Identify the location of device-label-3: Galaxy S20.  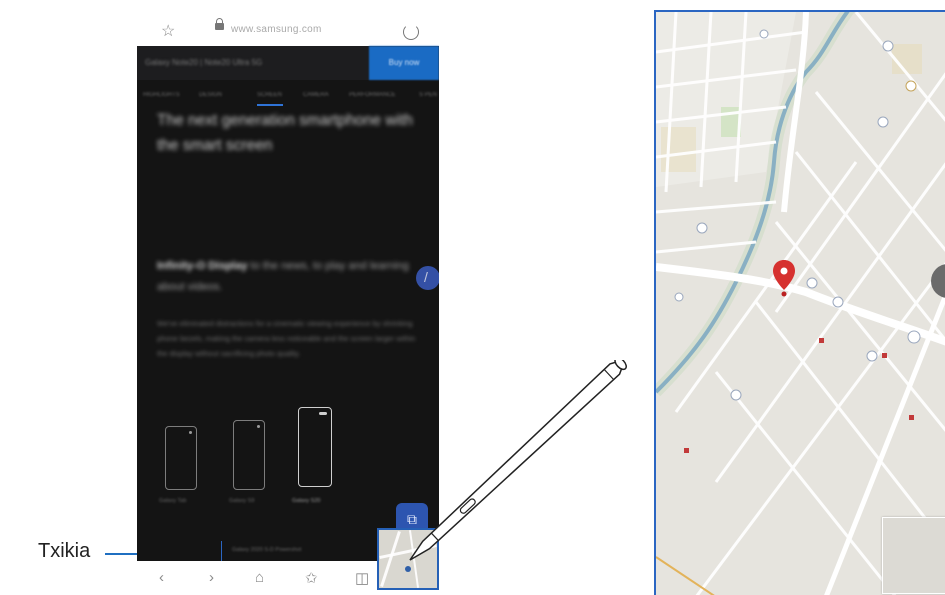
(306, 501).